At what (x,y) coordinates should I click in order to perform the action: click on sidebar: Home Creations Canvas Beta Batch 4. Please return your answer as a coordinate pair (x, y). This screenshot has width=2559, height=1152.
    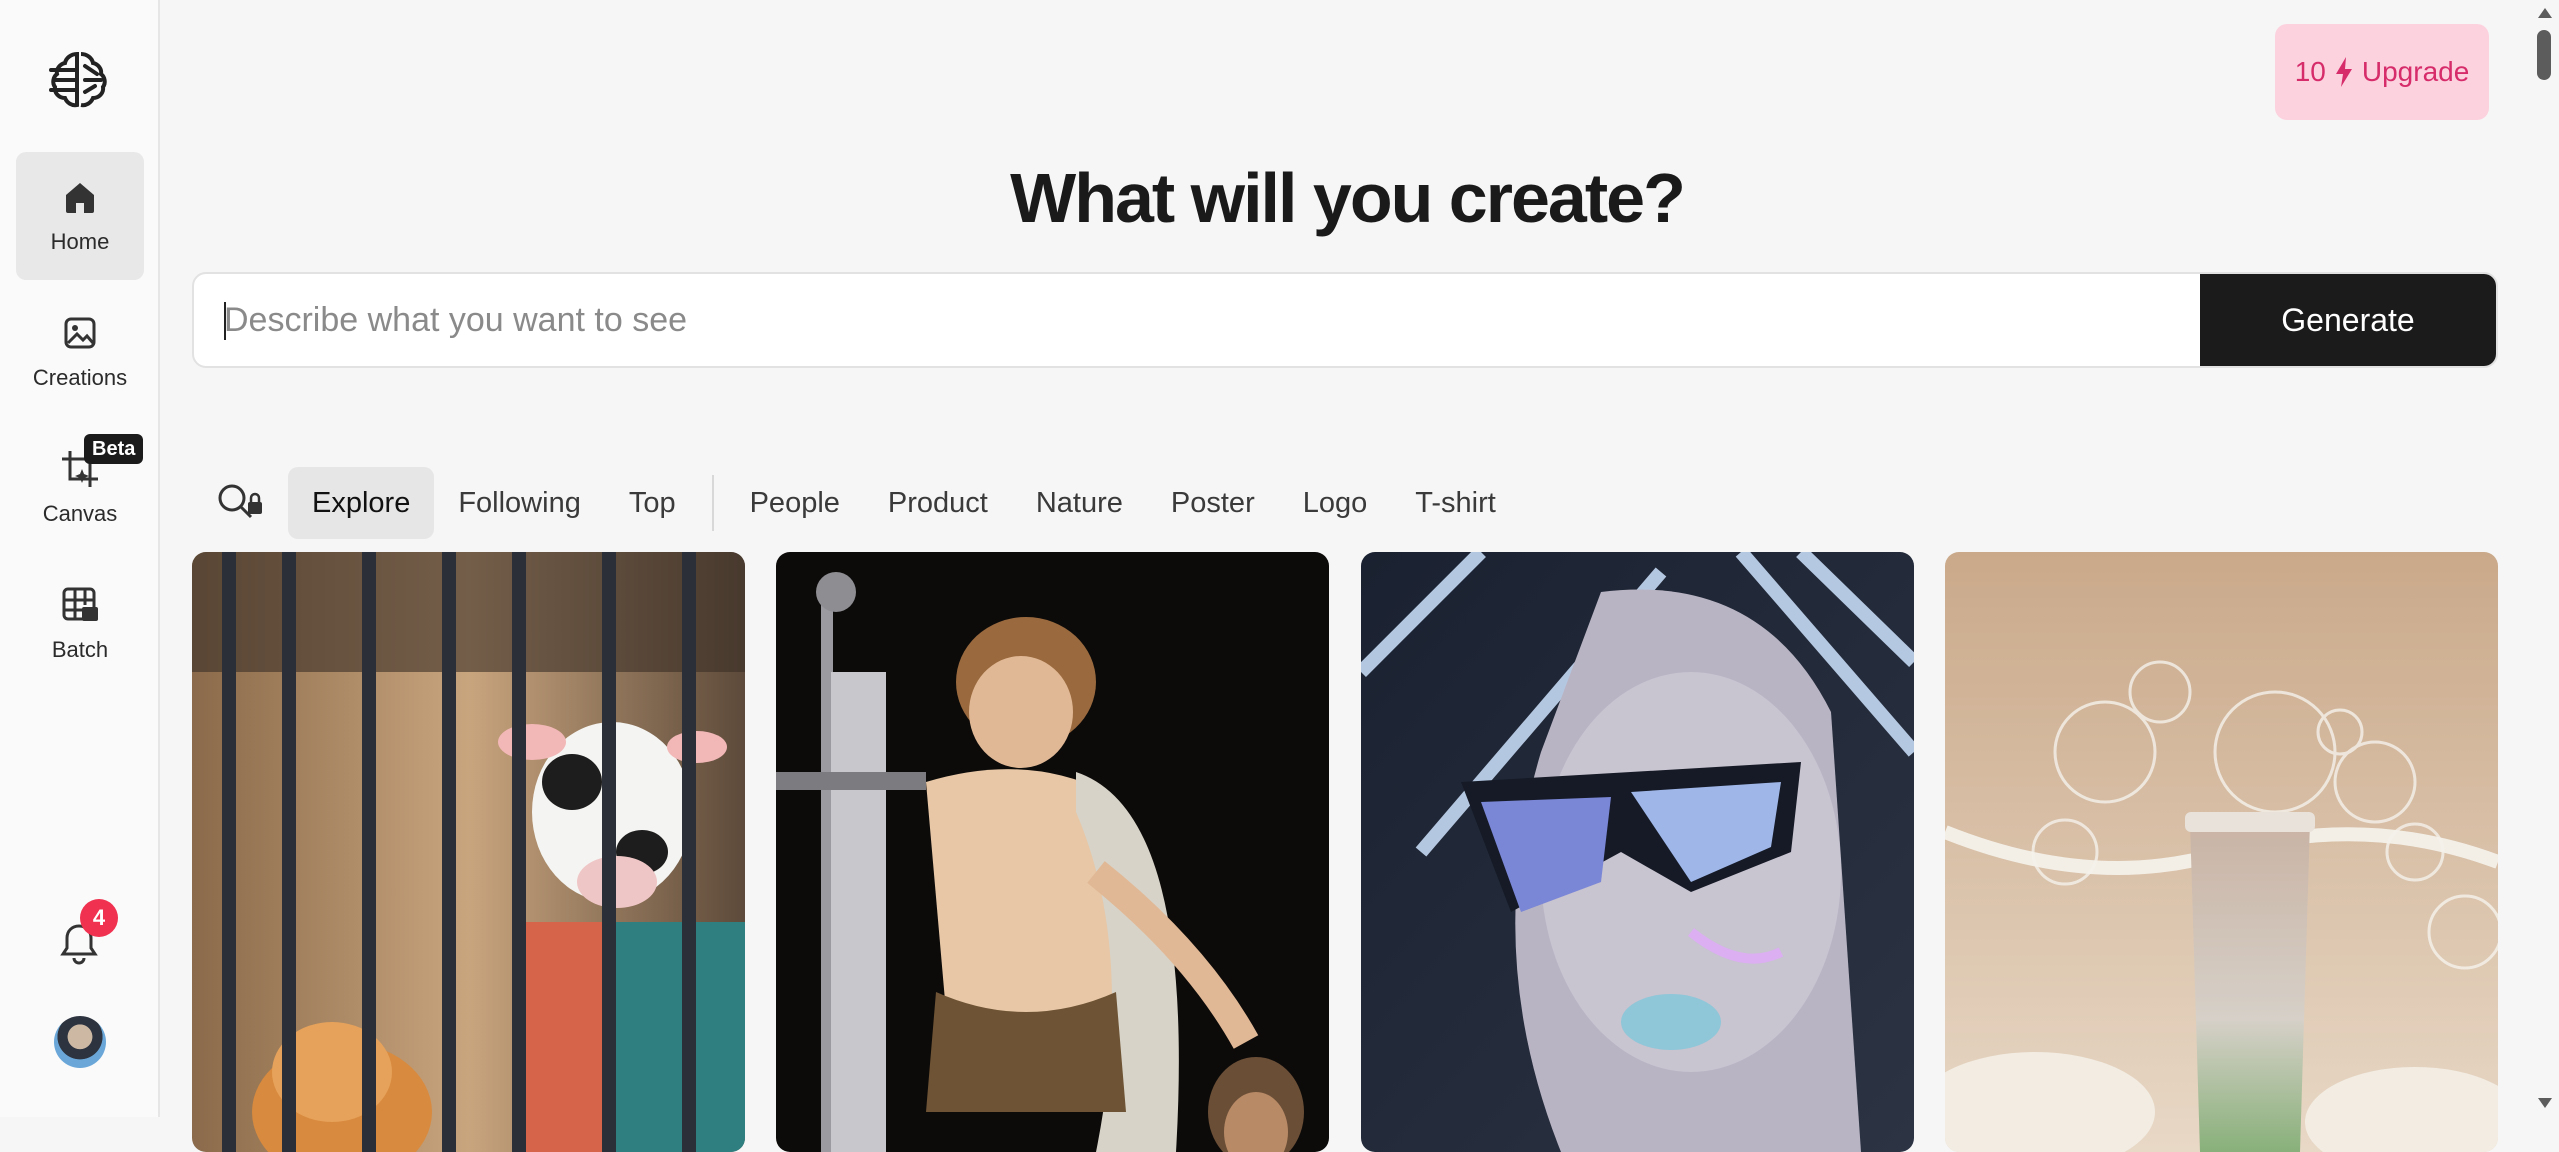
    Looking at the image, I should click on (80, 558).